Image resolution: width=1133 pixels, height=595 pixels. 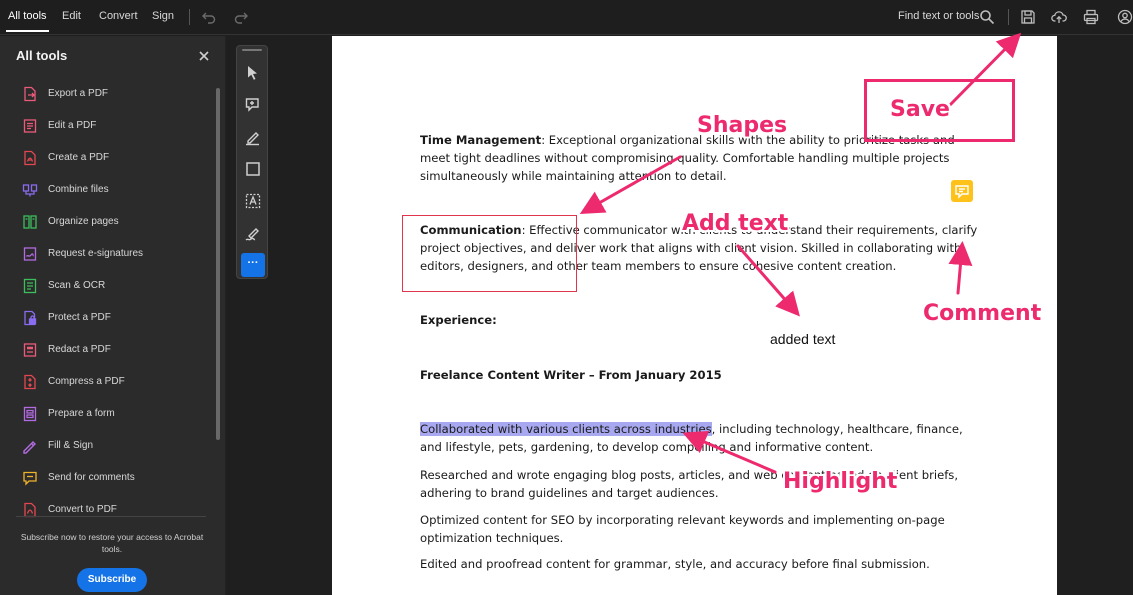 I want to click on panel-divider, so click(x=111, y=516).